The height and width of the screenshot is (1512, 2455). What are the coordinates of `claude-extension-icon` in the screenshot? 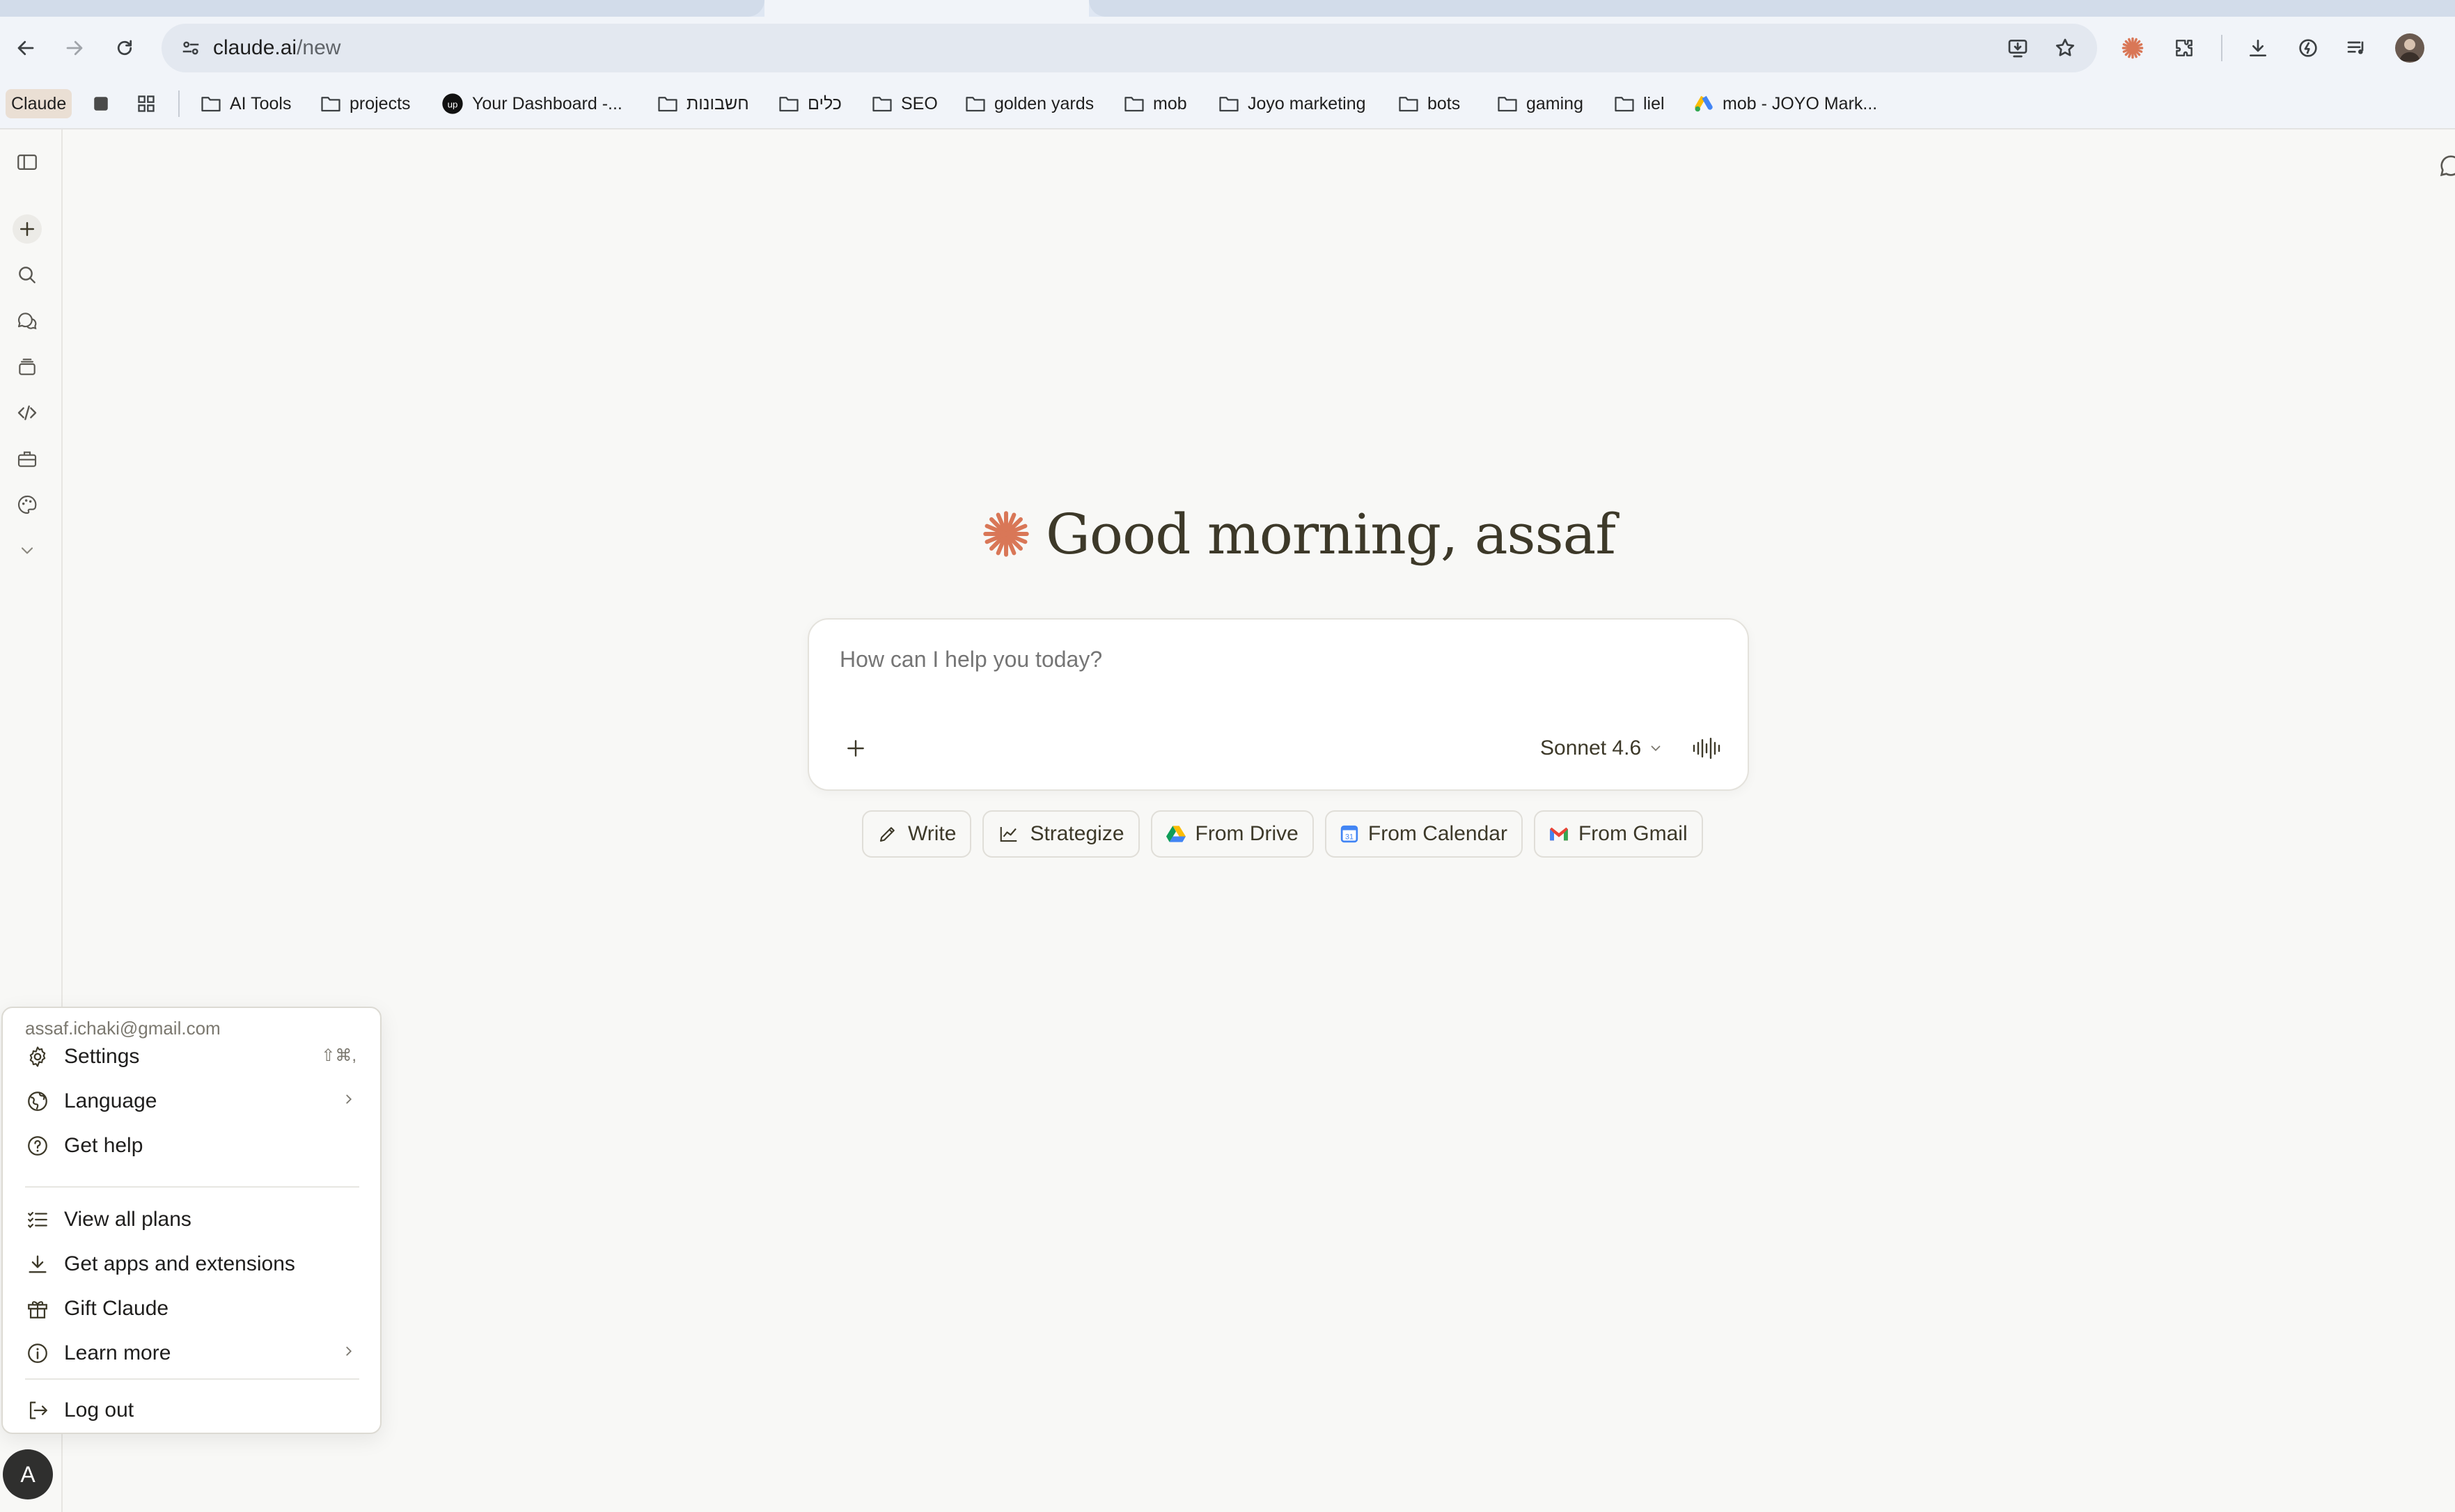 It's located at (2133, 48).